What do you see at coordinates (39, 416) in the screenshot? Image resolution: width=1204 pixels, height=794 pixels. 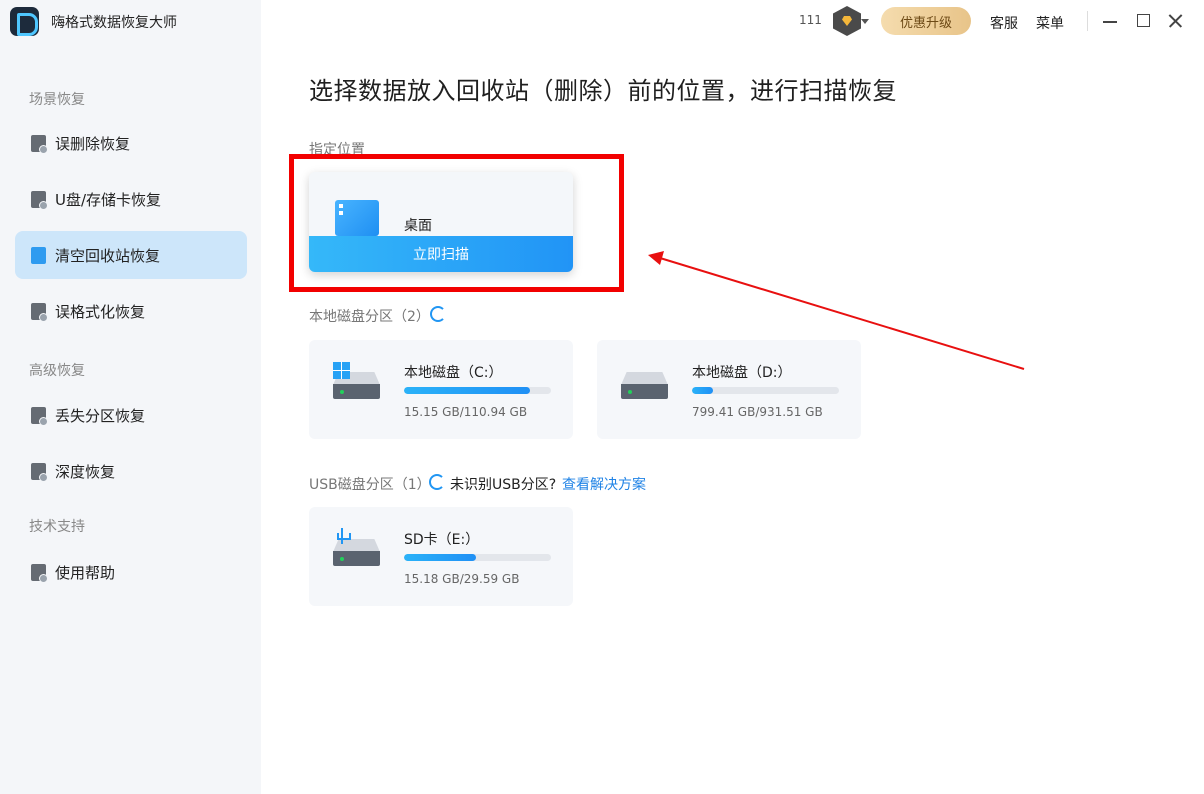 I see `partition-icon` at bounding box center [39, 416].